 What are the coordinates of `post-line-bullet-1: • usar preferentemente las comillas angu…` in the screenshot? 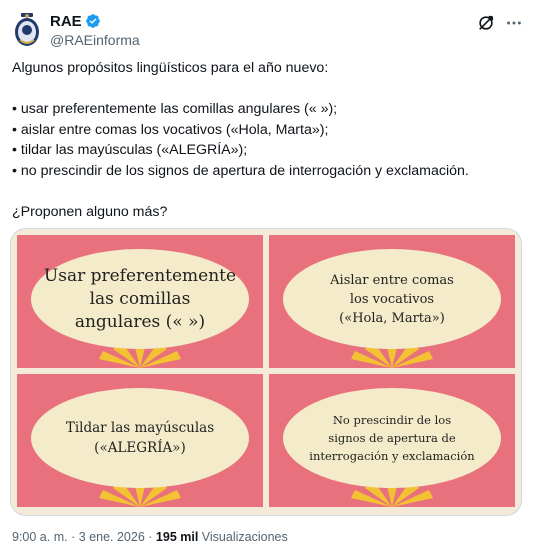 It's located at (175, 109).